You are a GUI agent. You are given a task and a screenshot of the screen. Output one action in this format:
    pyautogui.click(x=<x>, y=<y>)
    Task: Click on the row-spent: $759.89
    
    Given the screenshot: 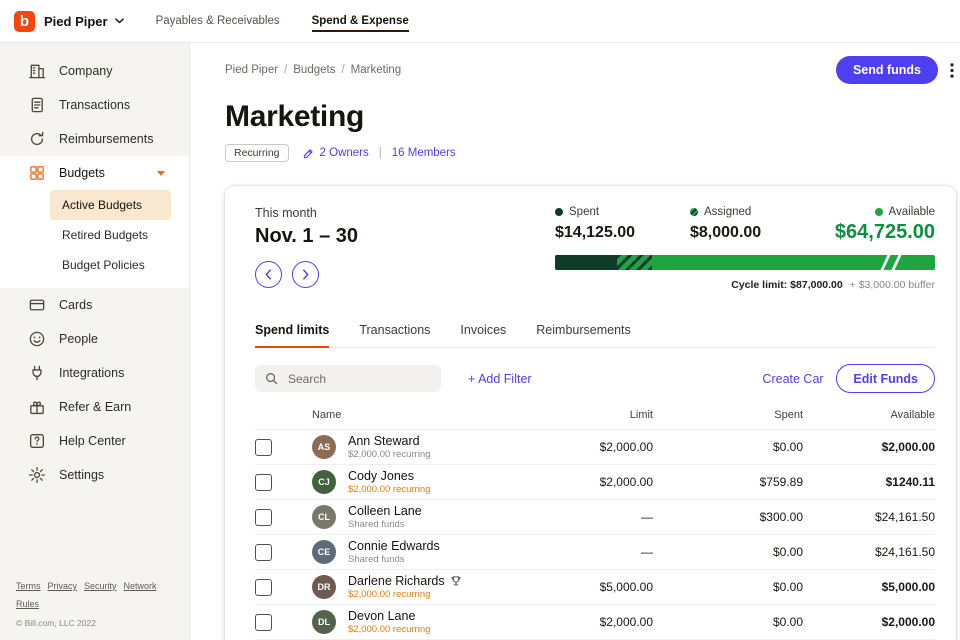 What is the action you would take?
    pyautogui.click(x=781, y=482)
    